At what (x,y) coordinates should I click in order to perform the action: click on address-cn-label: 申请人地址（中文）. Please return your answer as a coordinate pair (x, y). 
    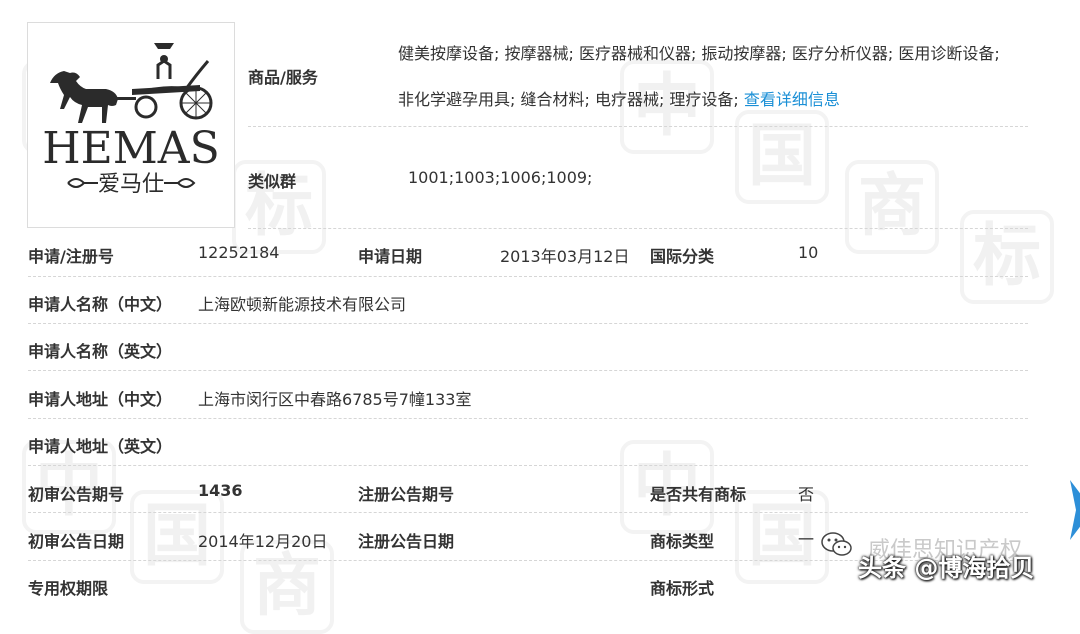
    Looking at the image, I should click on (100, 399).